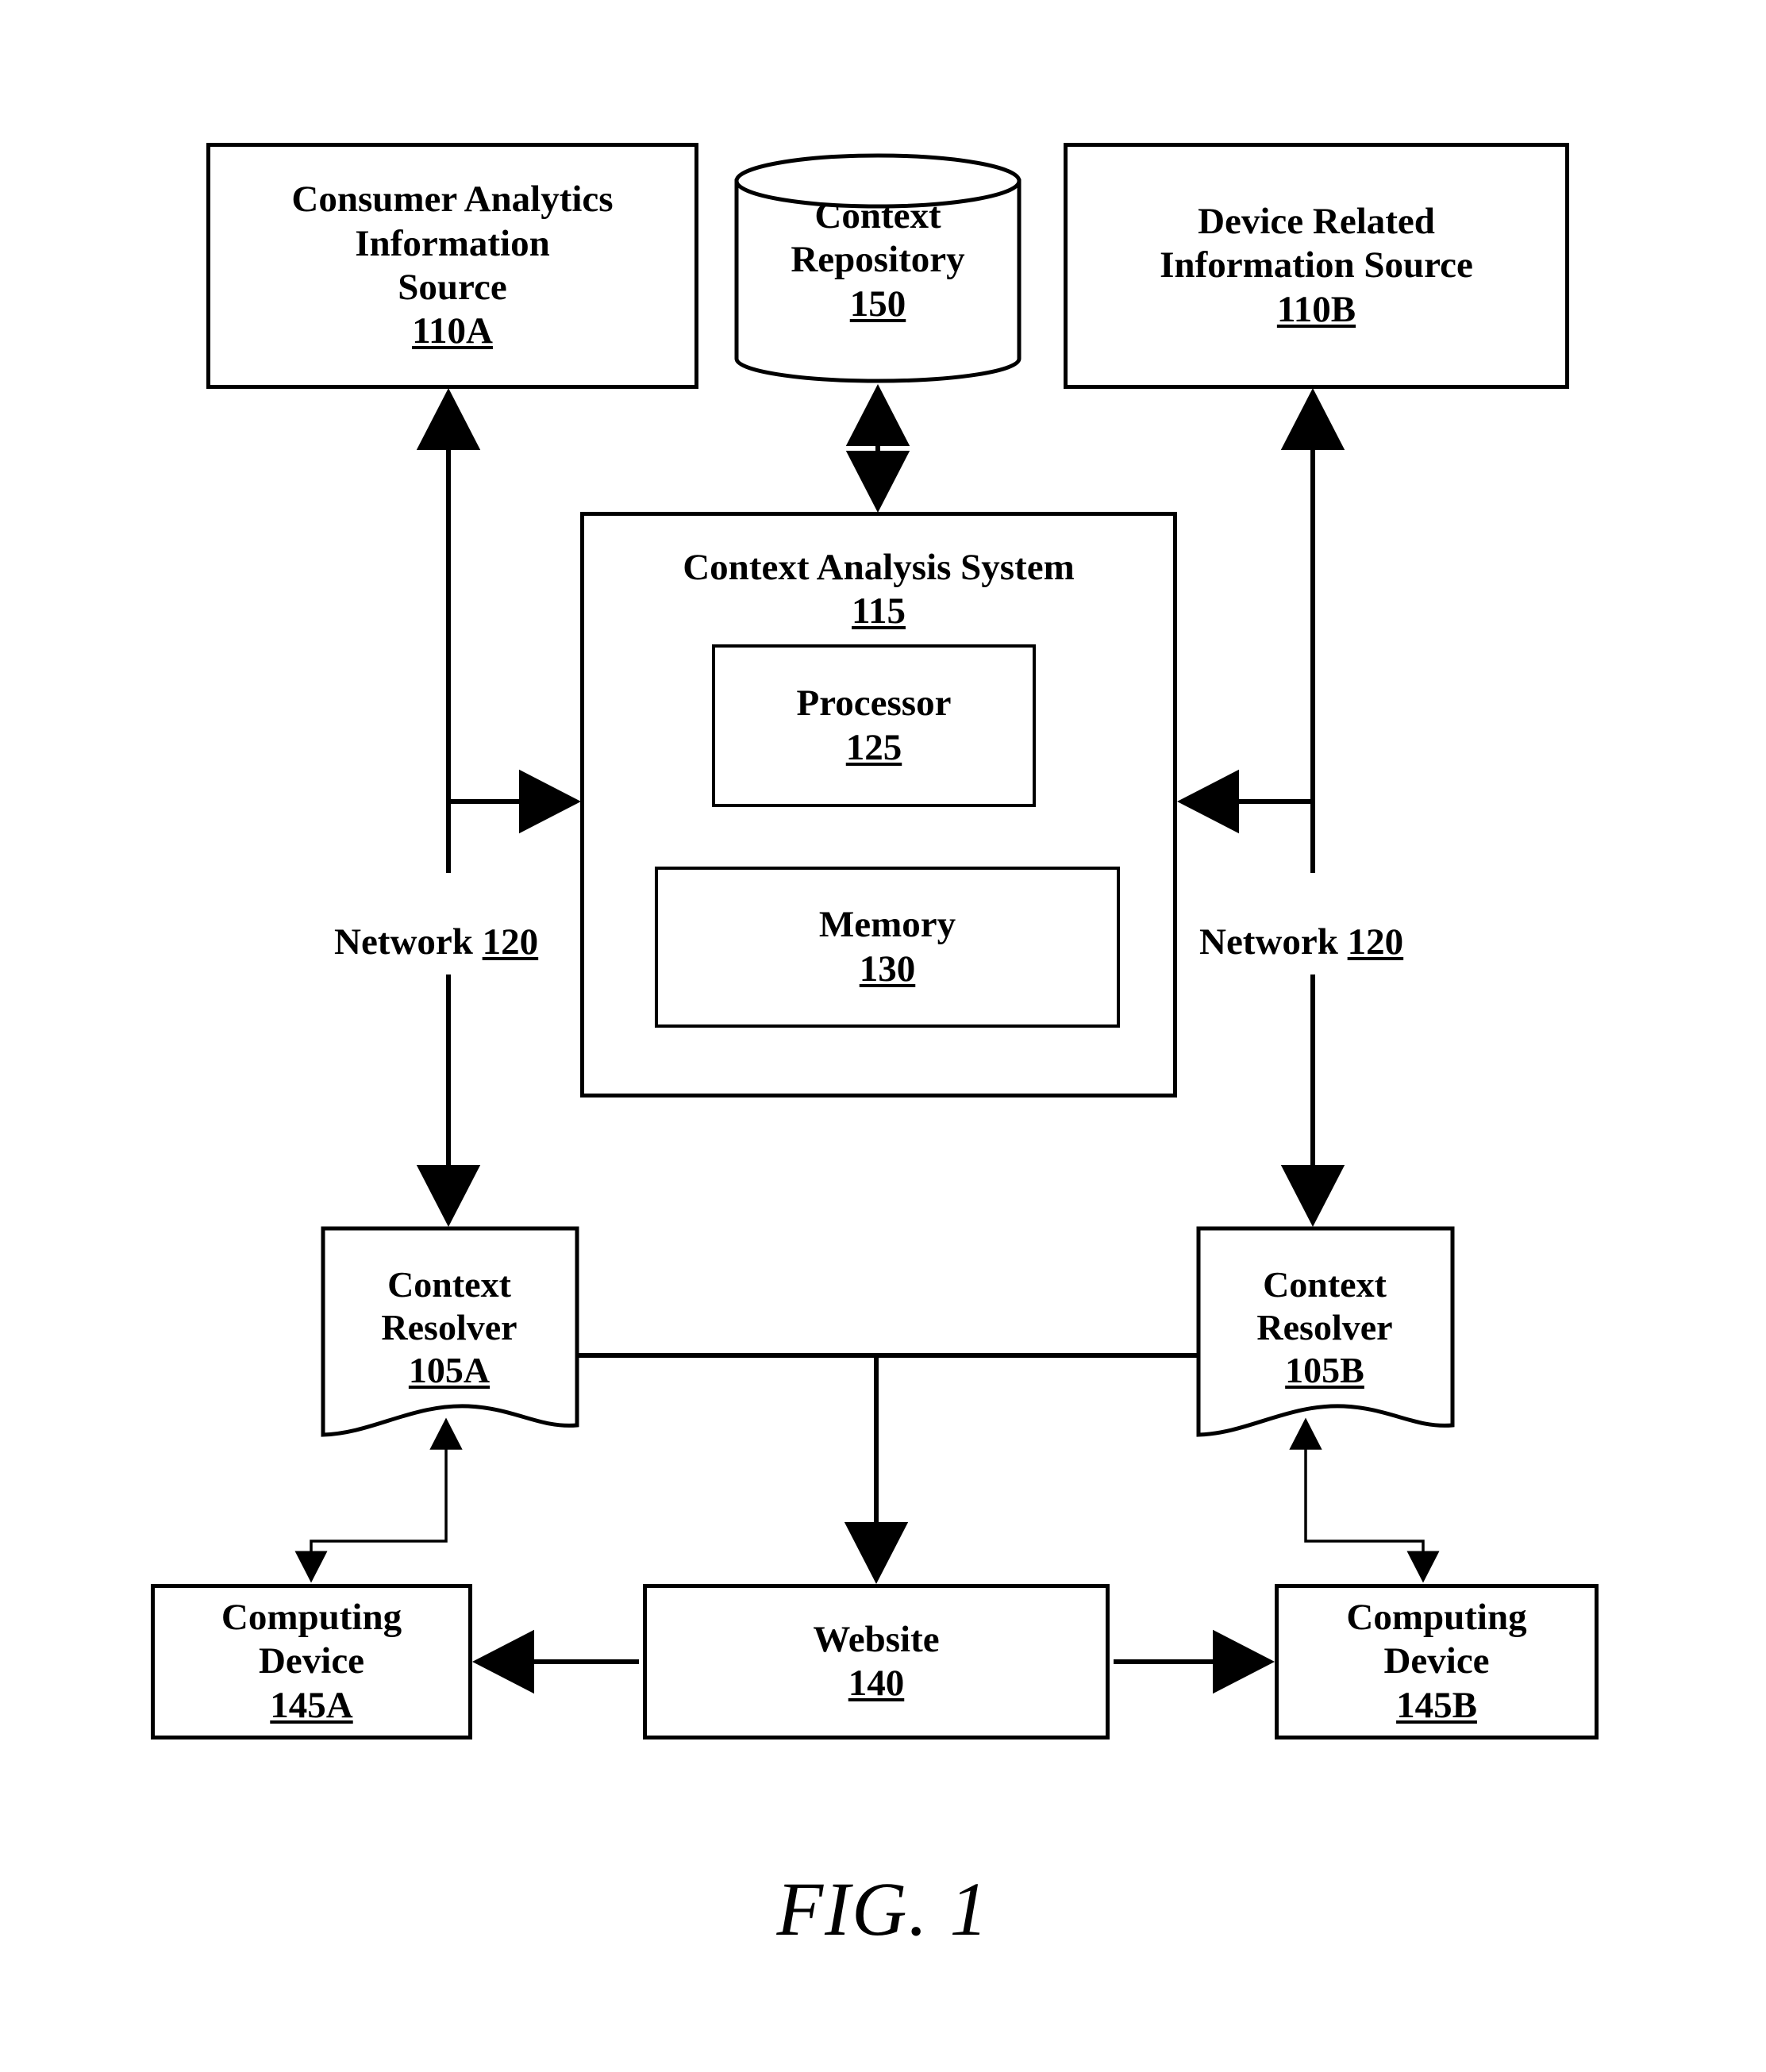 The height and width of the screenshot is (2072, 1766). Describe the element at coordinates (378, 1500) in the screenshot. I see `edge-resolver-a-to-computing-device-a` at that location.